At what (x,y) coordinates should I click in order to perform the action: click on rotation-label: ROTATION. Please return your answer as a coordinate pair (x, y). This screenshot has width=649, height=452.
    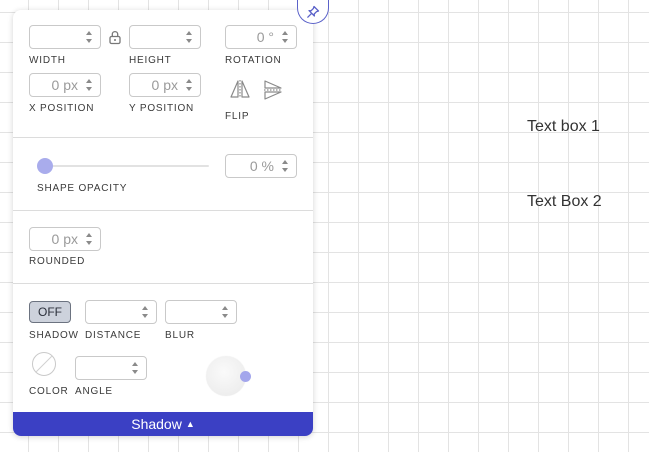
    Looking at the image, I should click on (253, 60).